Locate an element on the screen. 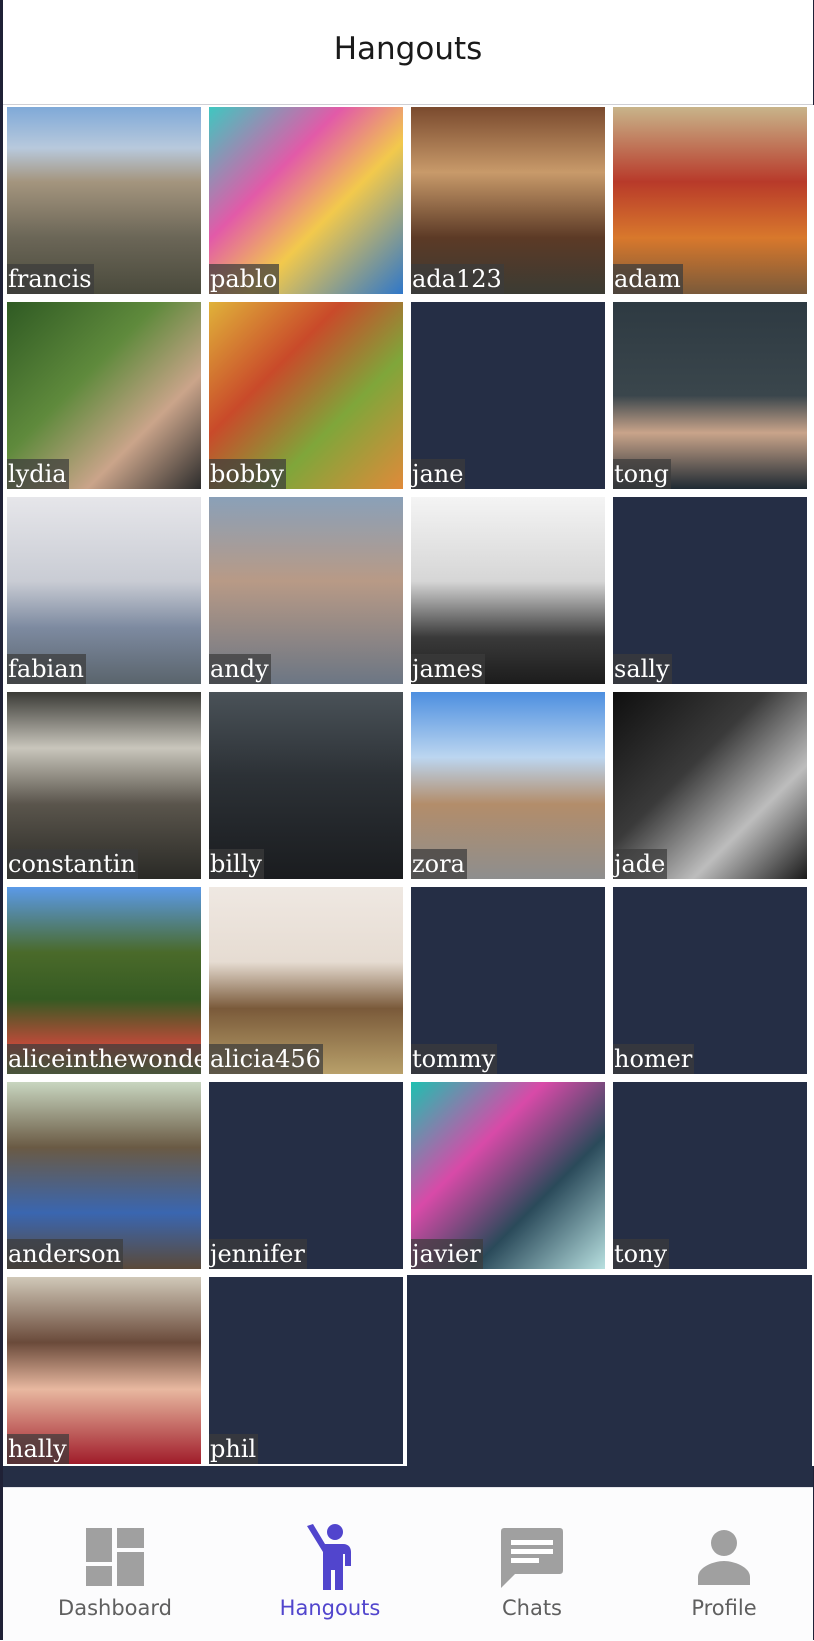 This screenshot has height=1641, width=814. bottom-tab-bar: Dashboard Hangouts Chats Profile is located at coordinates (408, 1564).